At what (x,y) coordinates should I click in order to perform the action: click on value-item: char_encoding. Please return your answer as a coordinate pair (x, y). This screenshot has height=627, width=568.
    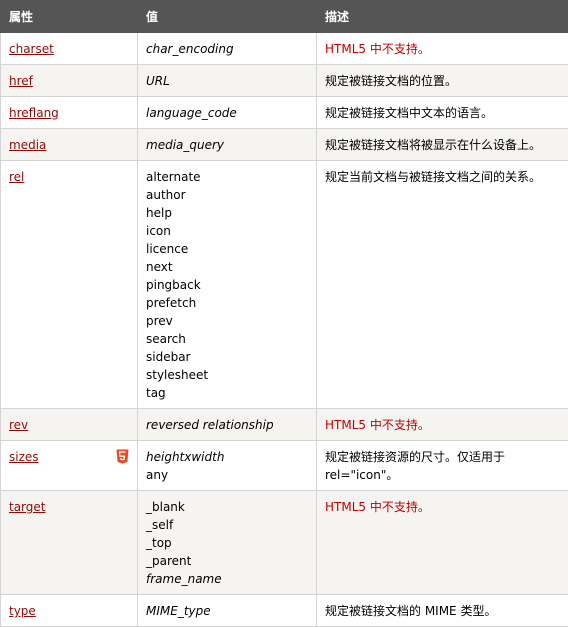
    Looking at the image, I should click on (227, 49).